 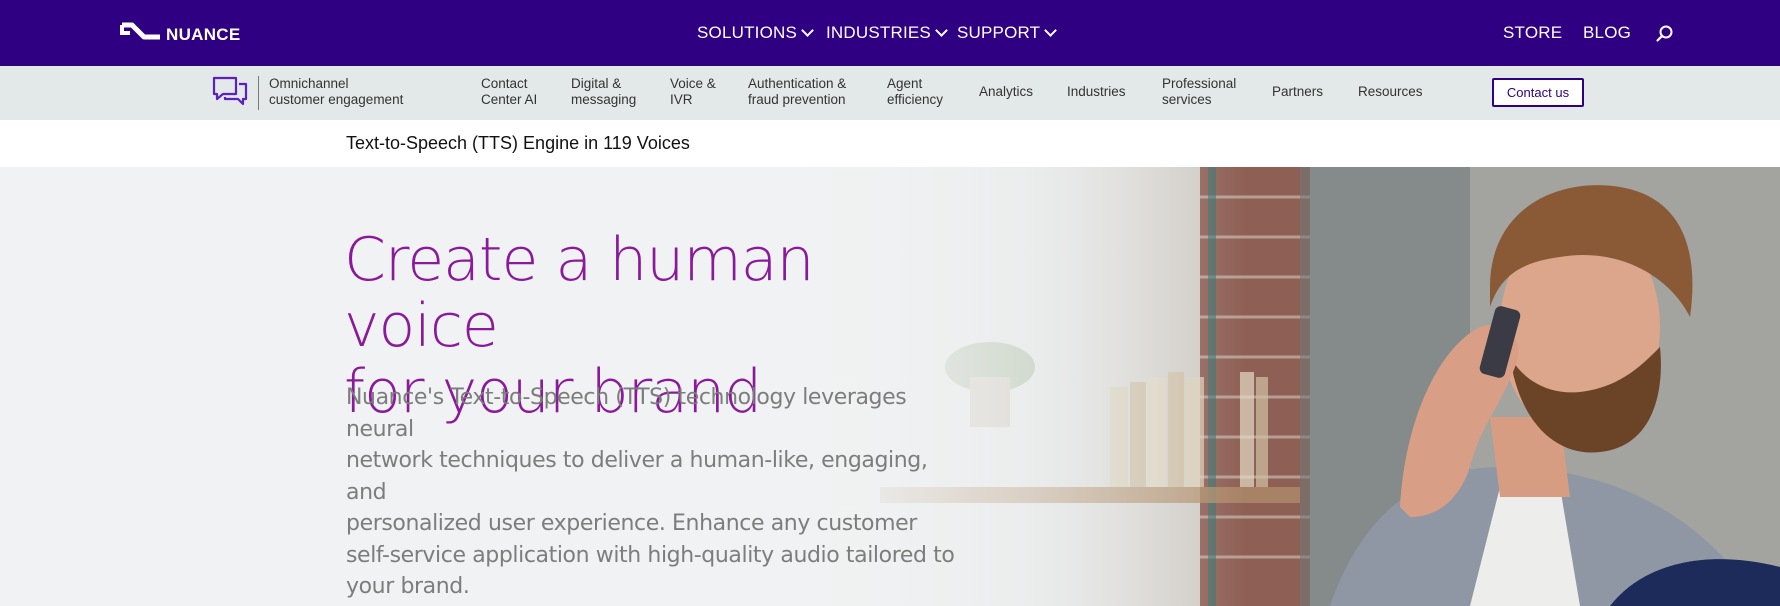 I want to click on hero-heading-line1: Create a human voice, so click(x=579, y=293).